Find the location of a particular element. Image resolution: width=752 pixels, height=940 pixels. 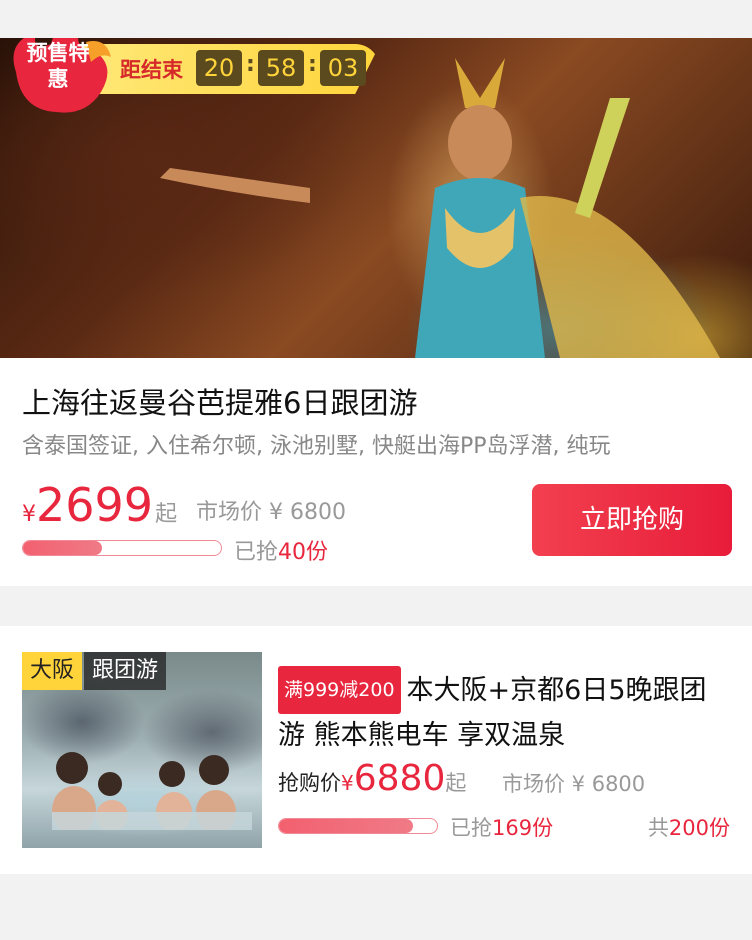

price-value: 6880 is located at coordinates (399, 778).